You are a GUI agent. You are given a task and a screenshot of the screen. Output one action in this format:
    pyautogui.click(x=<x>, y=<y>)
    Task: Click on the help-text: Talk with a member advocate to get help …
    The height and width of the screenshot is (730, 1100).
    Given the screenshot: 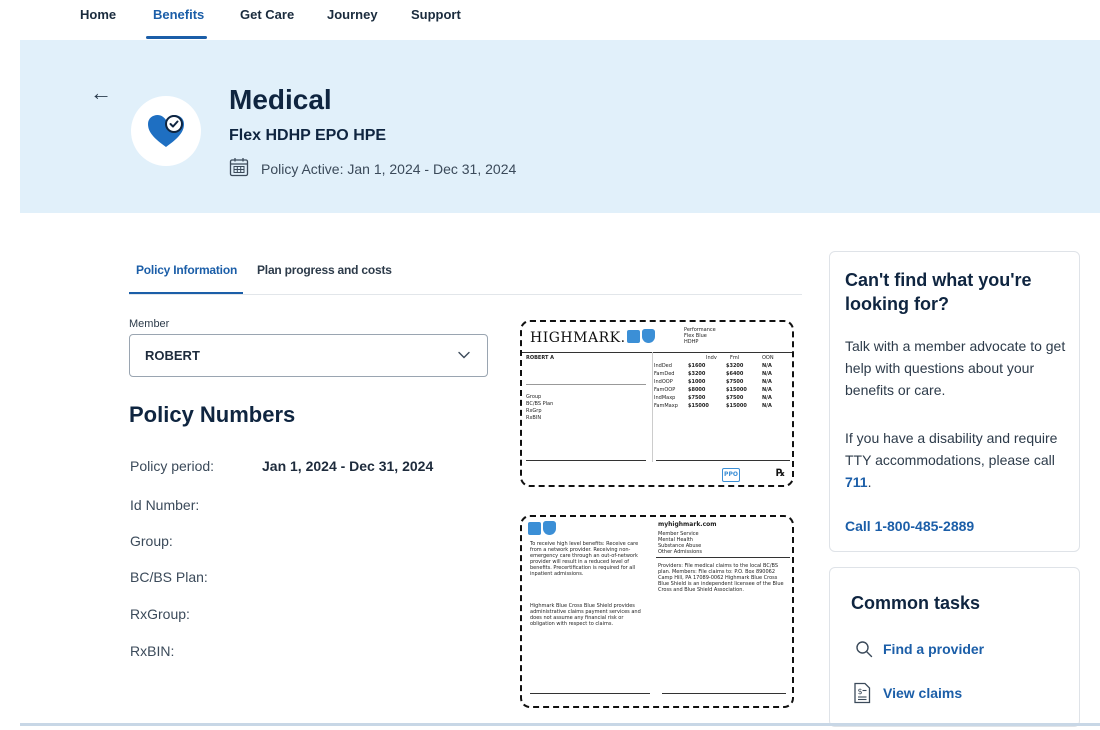 What is the action you would take?
    pyautogui.click(x=955, y=368)
    